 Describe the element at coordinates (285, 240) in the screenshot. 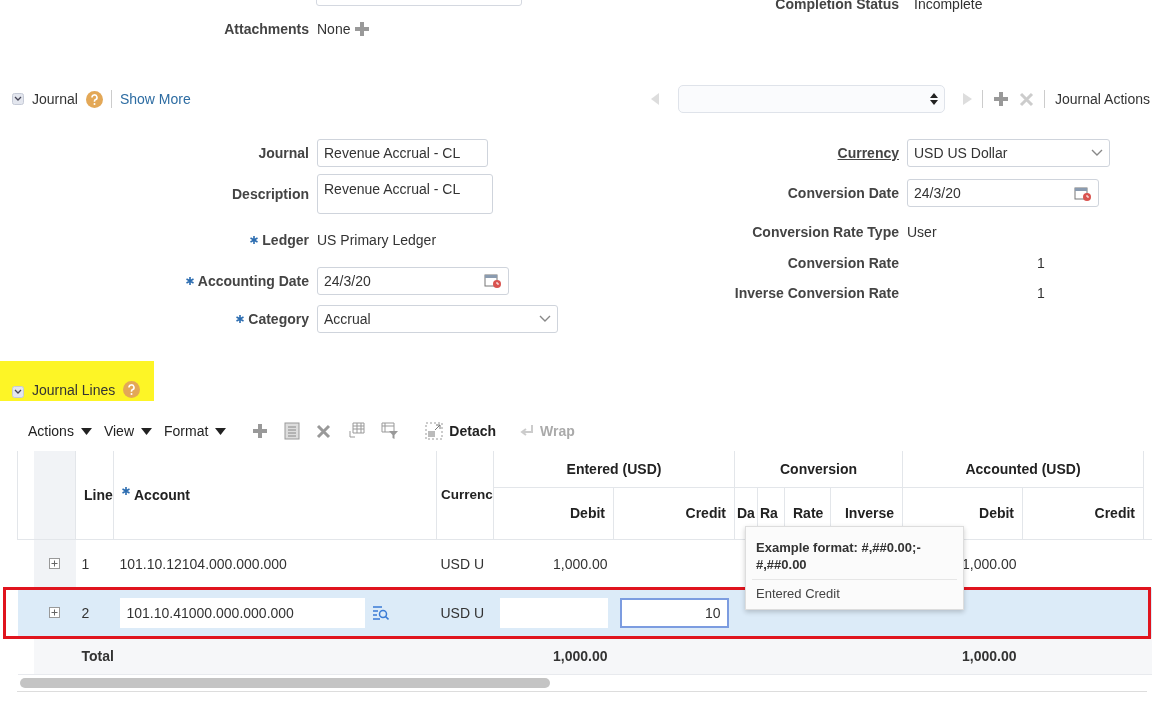

I see `field-label: Ledger` at that location.